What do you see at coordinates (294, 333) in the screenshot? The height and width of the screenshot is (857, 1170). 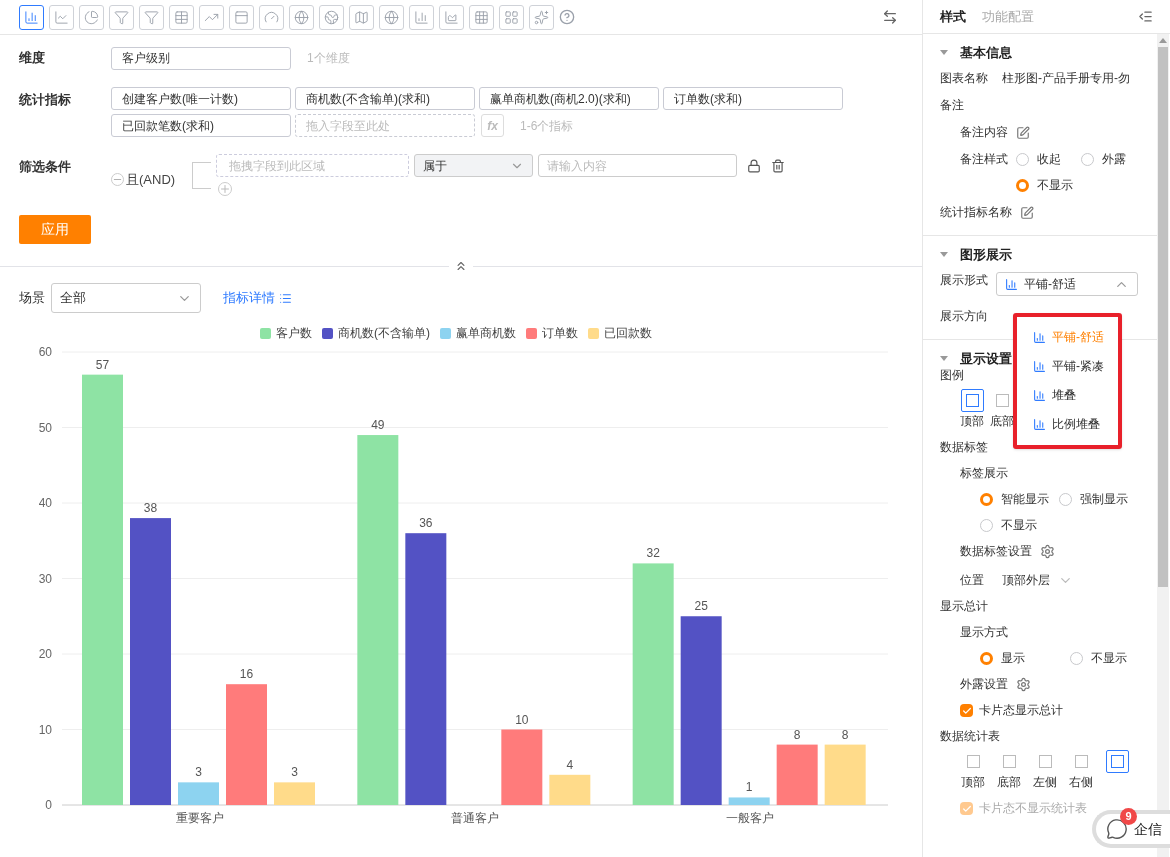 I see `legend-label: 客户数` at bounding box center [294, 333].